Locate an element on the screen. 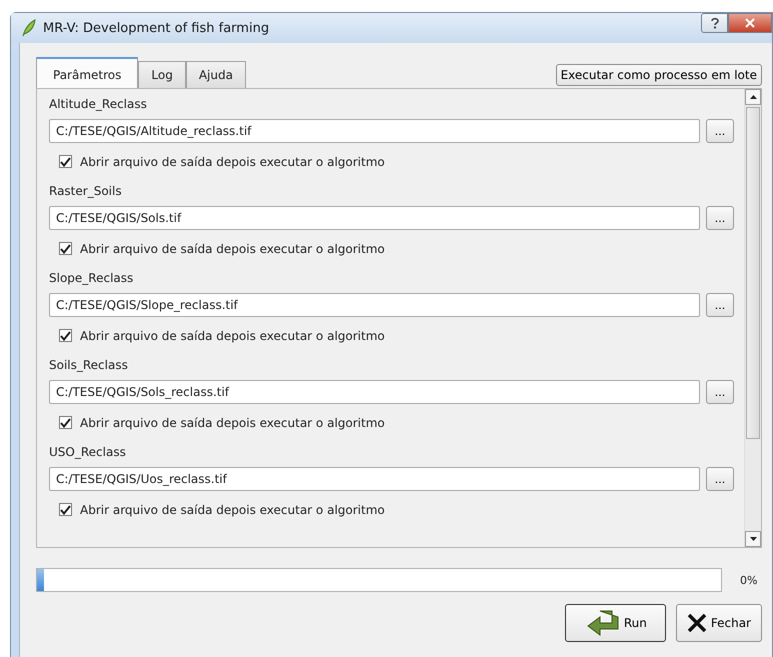 The image size is (773, 657). close-dialog-button: Fechar is located at coordinates (719, 623).